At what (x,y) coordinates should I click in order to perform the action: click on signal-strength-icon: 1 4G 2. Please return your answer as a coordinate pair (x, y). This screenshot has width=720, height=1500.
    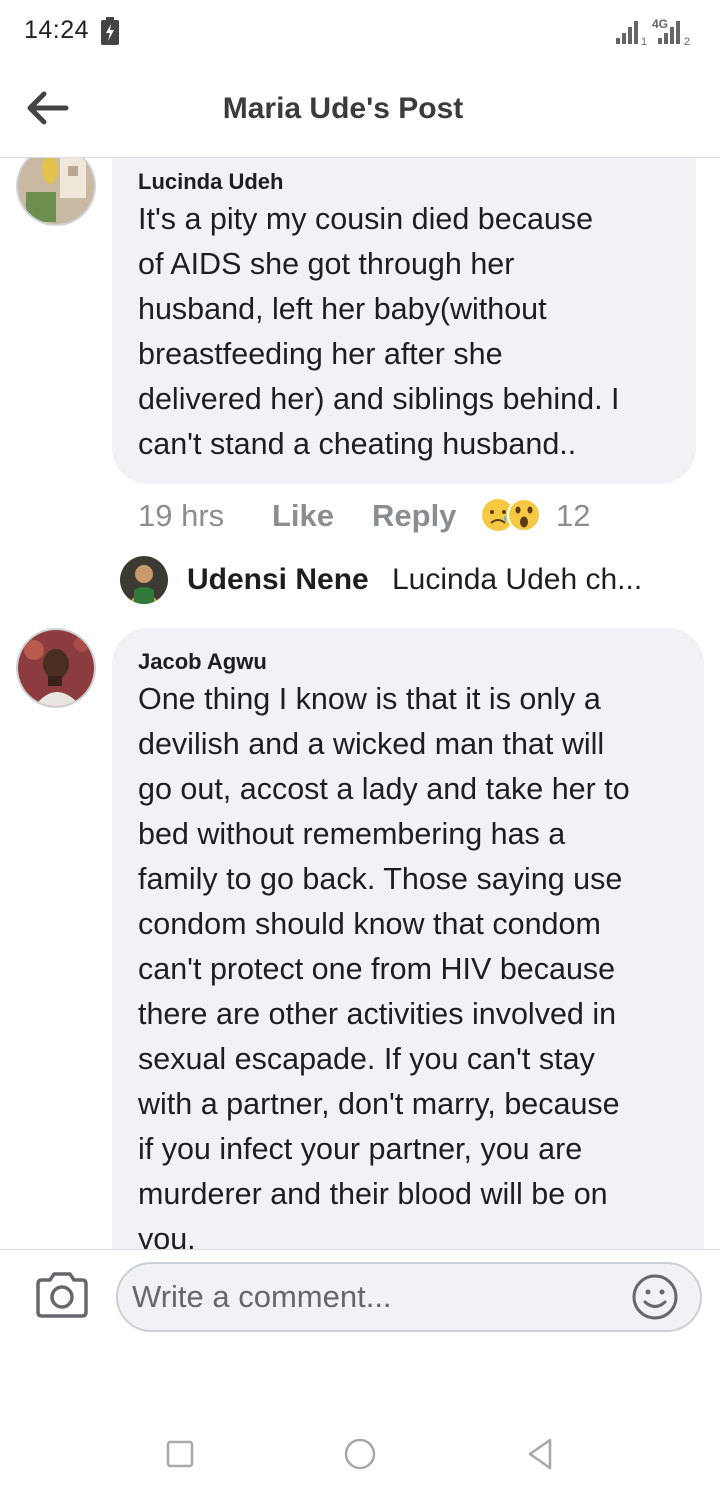
    Looking at the image, I should click on (653, 31).